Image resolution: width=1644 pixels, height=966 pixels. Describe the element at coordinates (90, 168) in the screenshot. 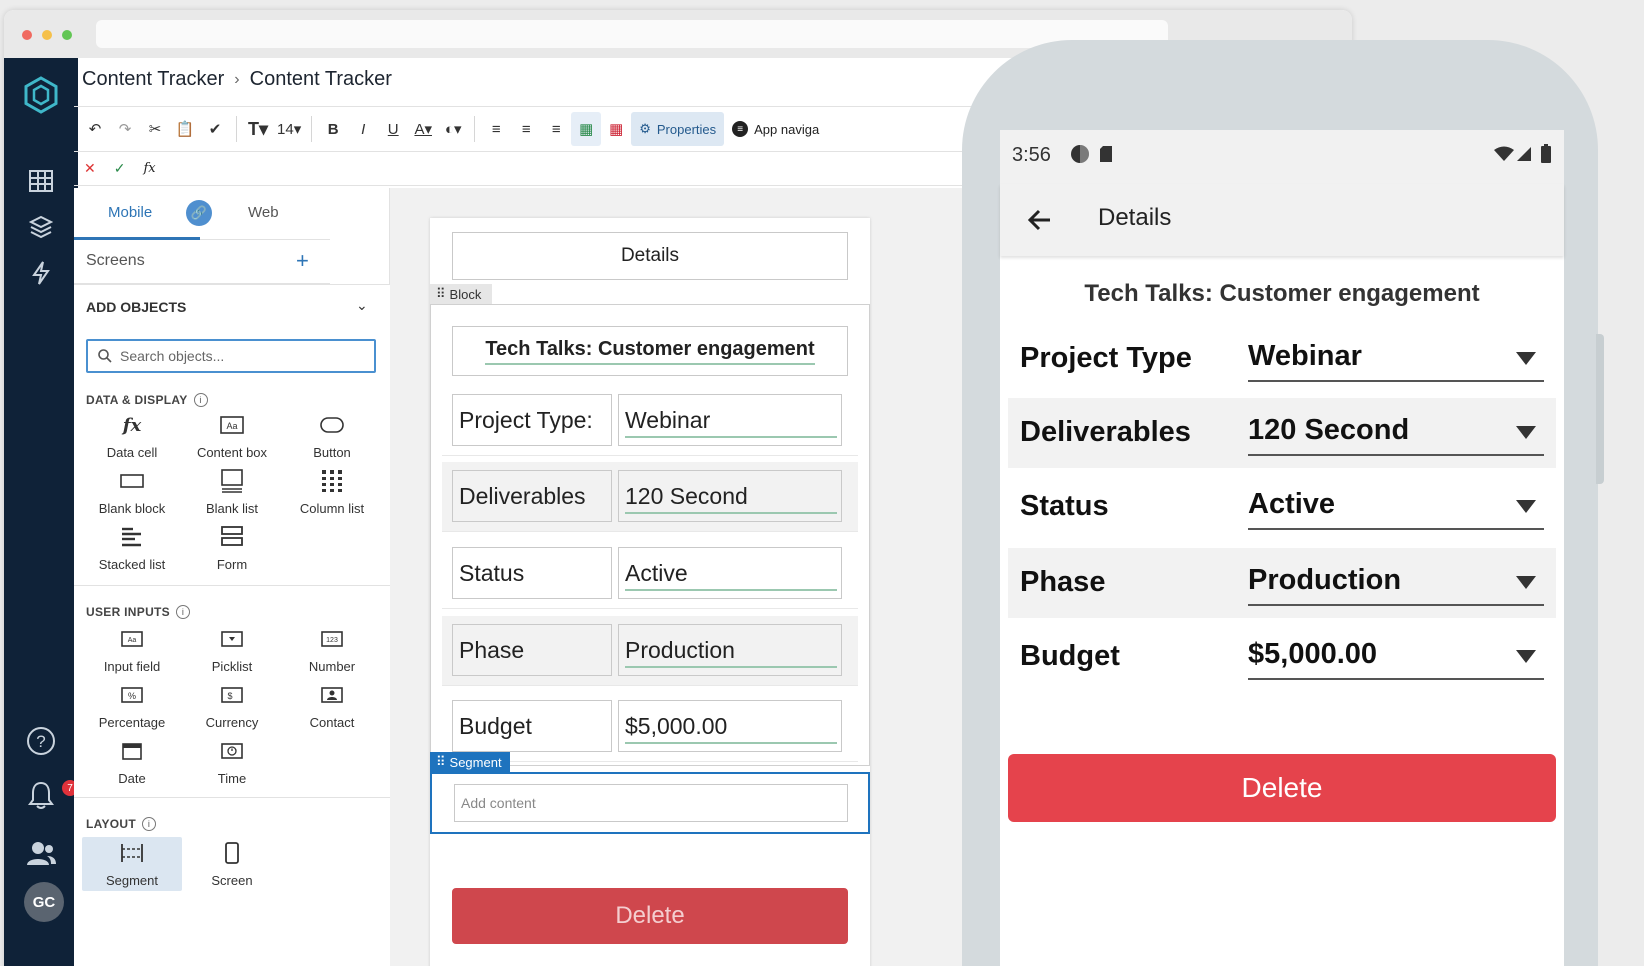

I see `cancel-x-icon: ✕` at that location.